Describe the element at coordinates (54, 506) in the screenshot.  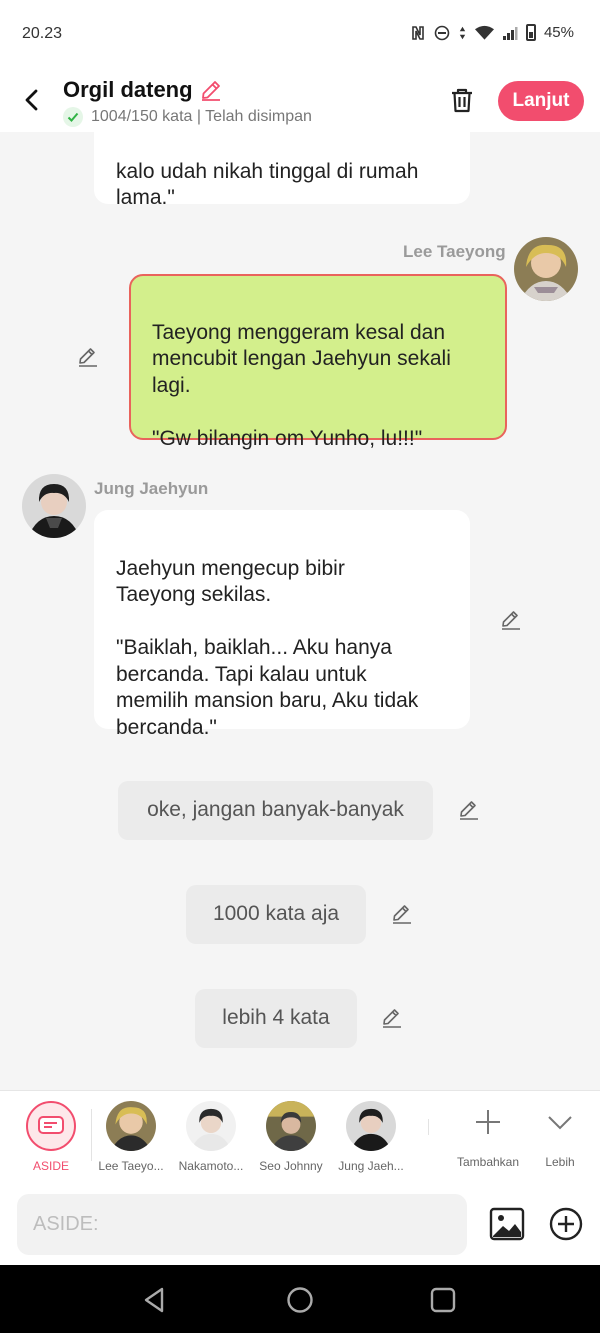
I see `avatar-jung-jaehyun` at that location.